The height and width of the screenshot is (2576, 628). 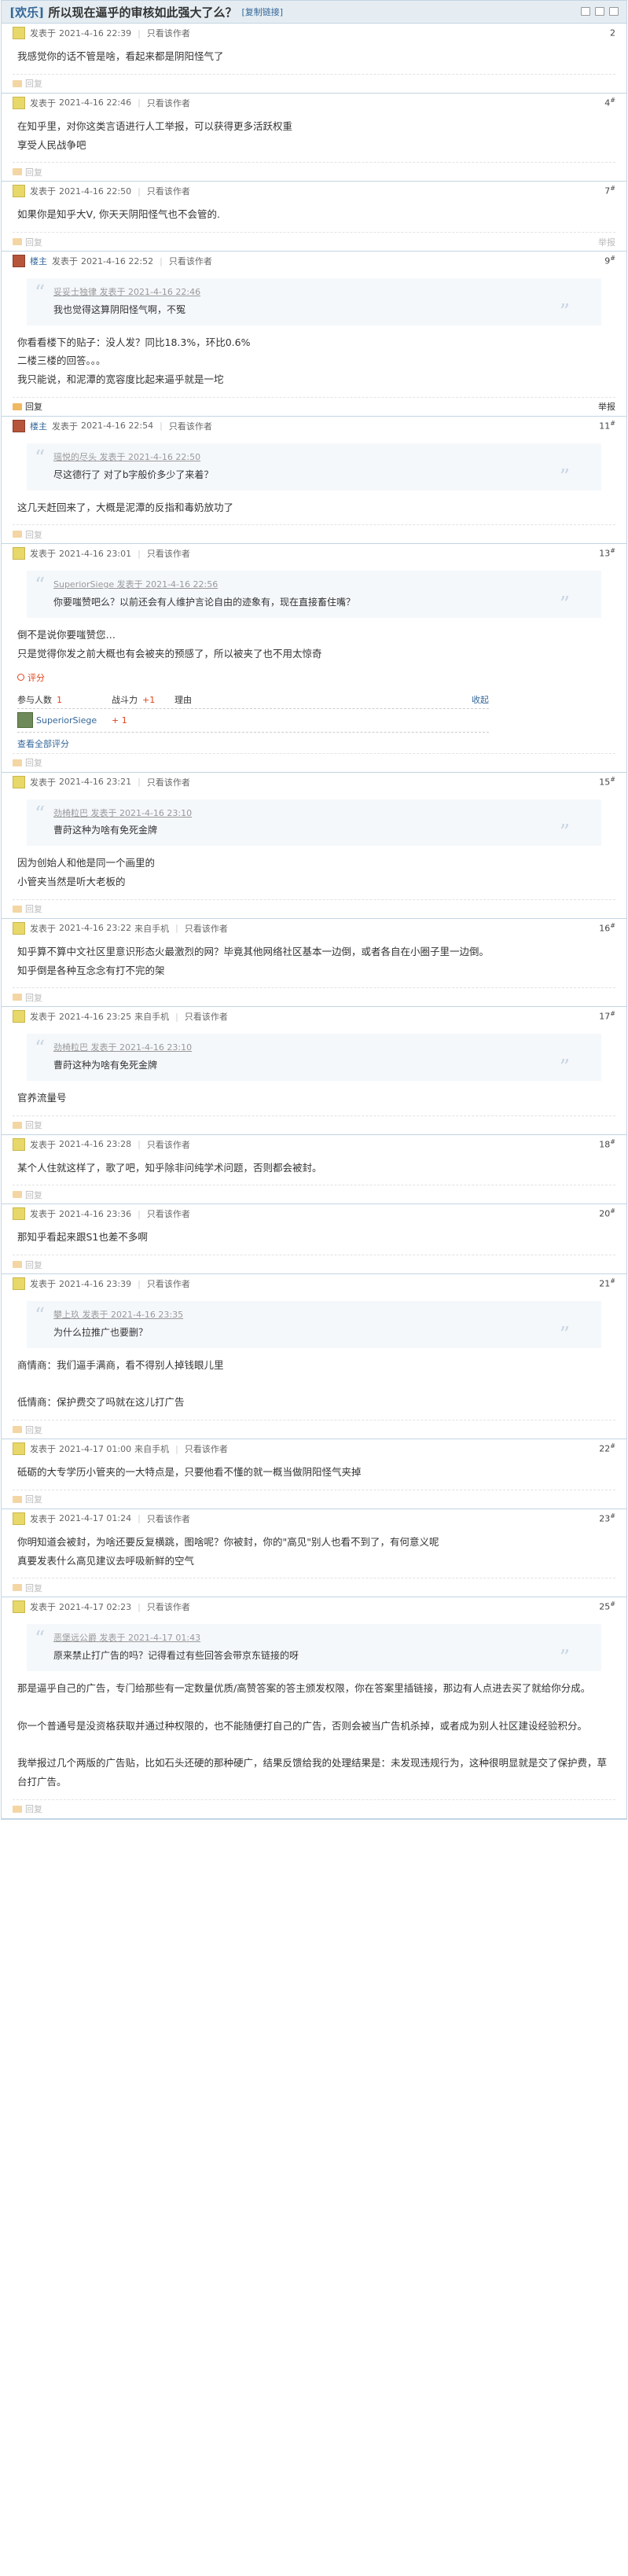 I want to click on floor-number-value: 2, so click(x=612, y=33).